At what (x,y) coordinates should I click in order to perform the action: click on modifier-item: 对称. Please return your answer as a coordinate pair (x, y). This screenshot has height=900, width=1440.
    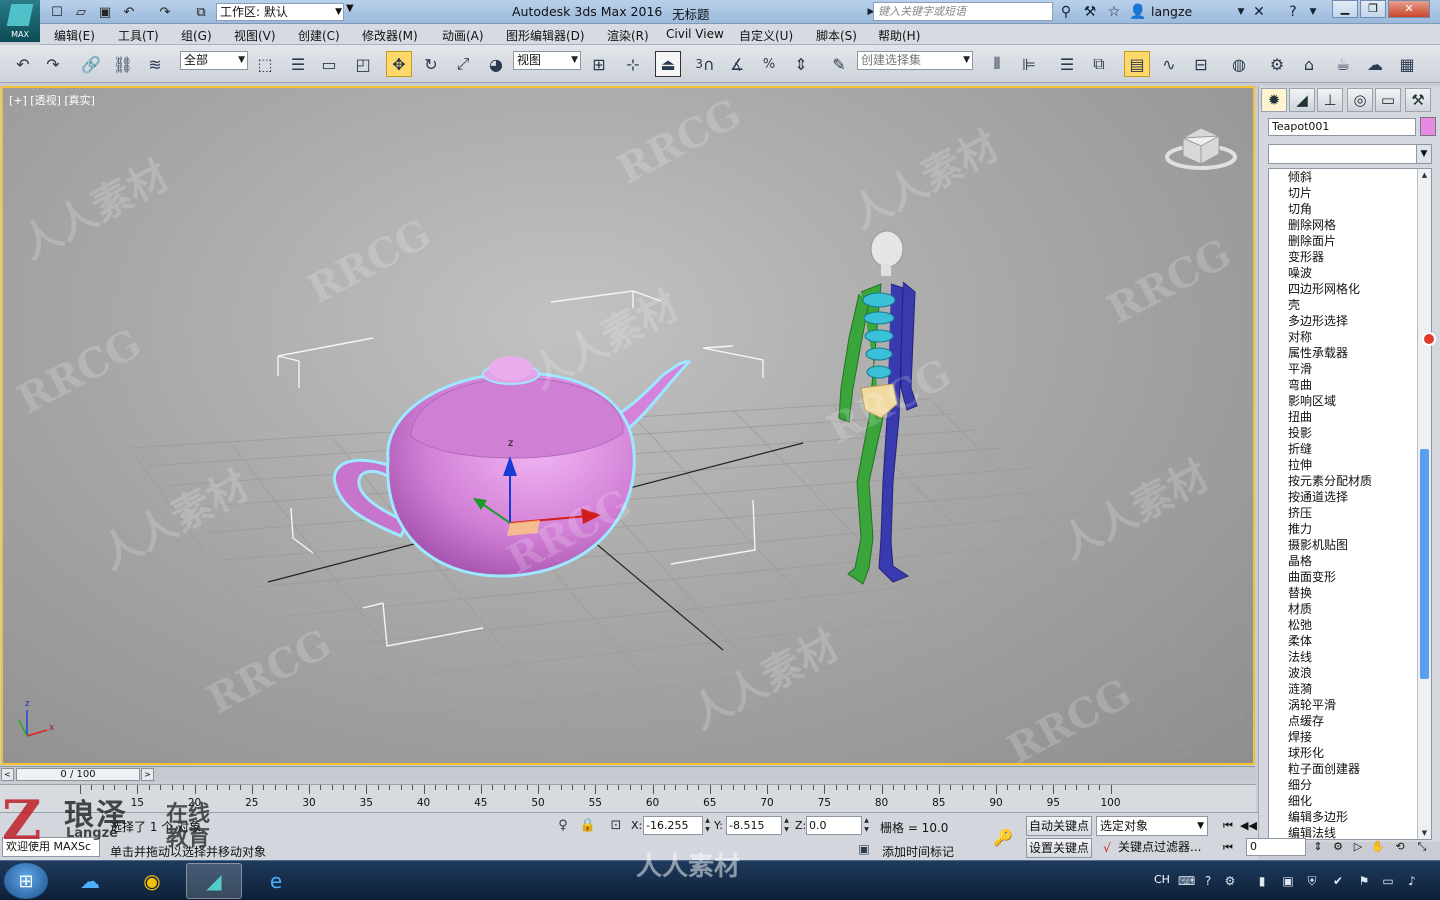
    Looking at the image, I should click on (1330, 337).